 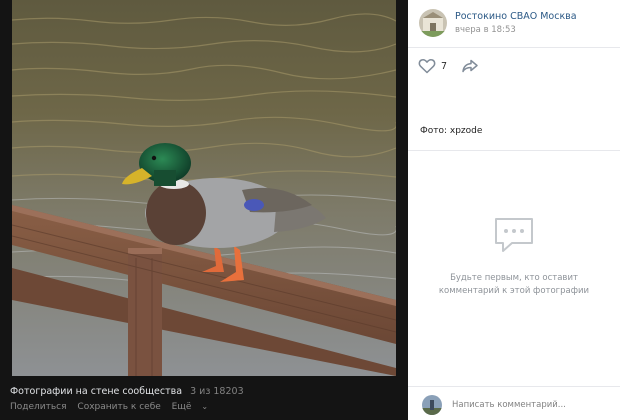 What do you see at coordinates (194, 407) in the screenshot?
I see `more-dropdown: Ещё ⌄` at bounding box center [194, 407].